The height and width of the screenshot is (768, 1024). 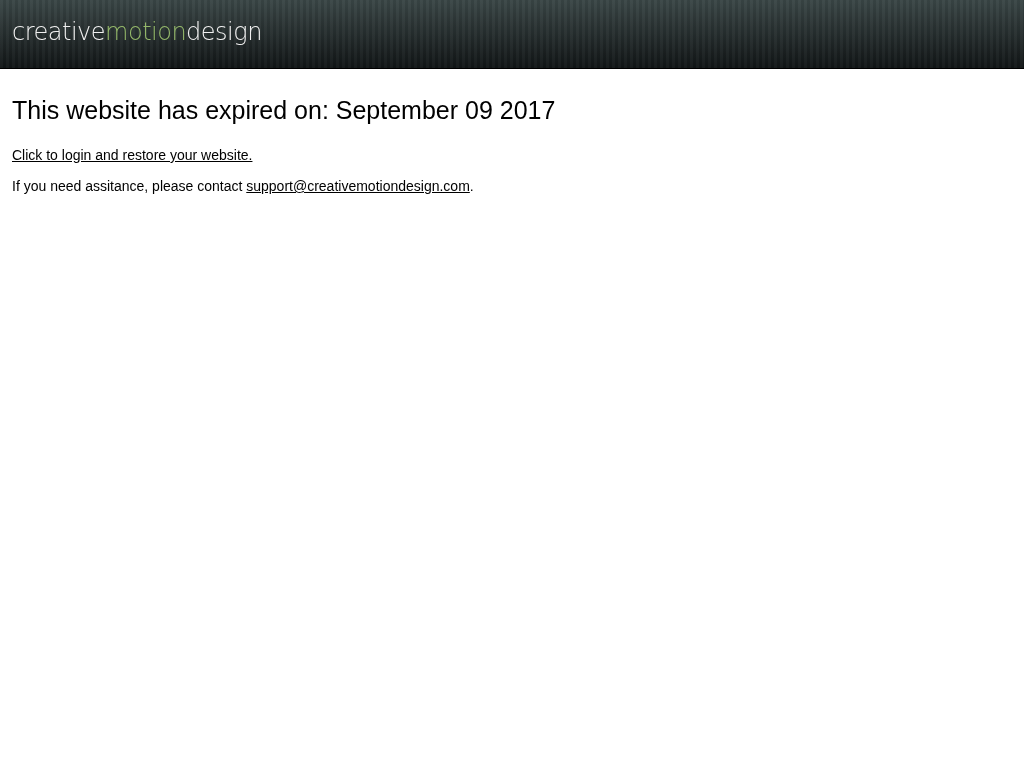 What do you see at coordinates (284, 110) in the screenshot?
I see `page-heading: This website has expired on: September 09 2017` at bounding box center [284, 110].